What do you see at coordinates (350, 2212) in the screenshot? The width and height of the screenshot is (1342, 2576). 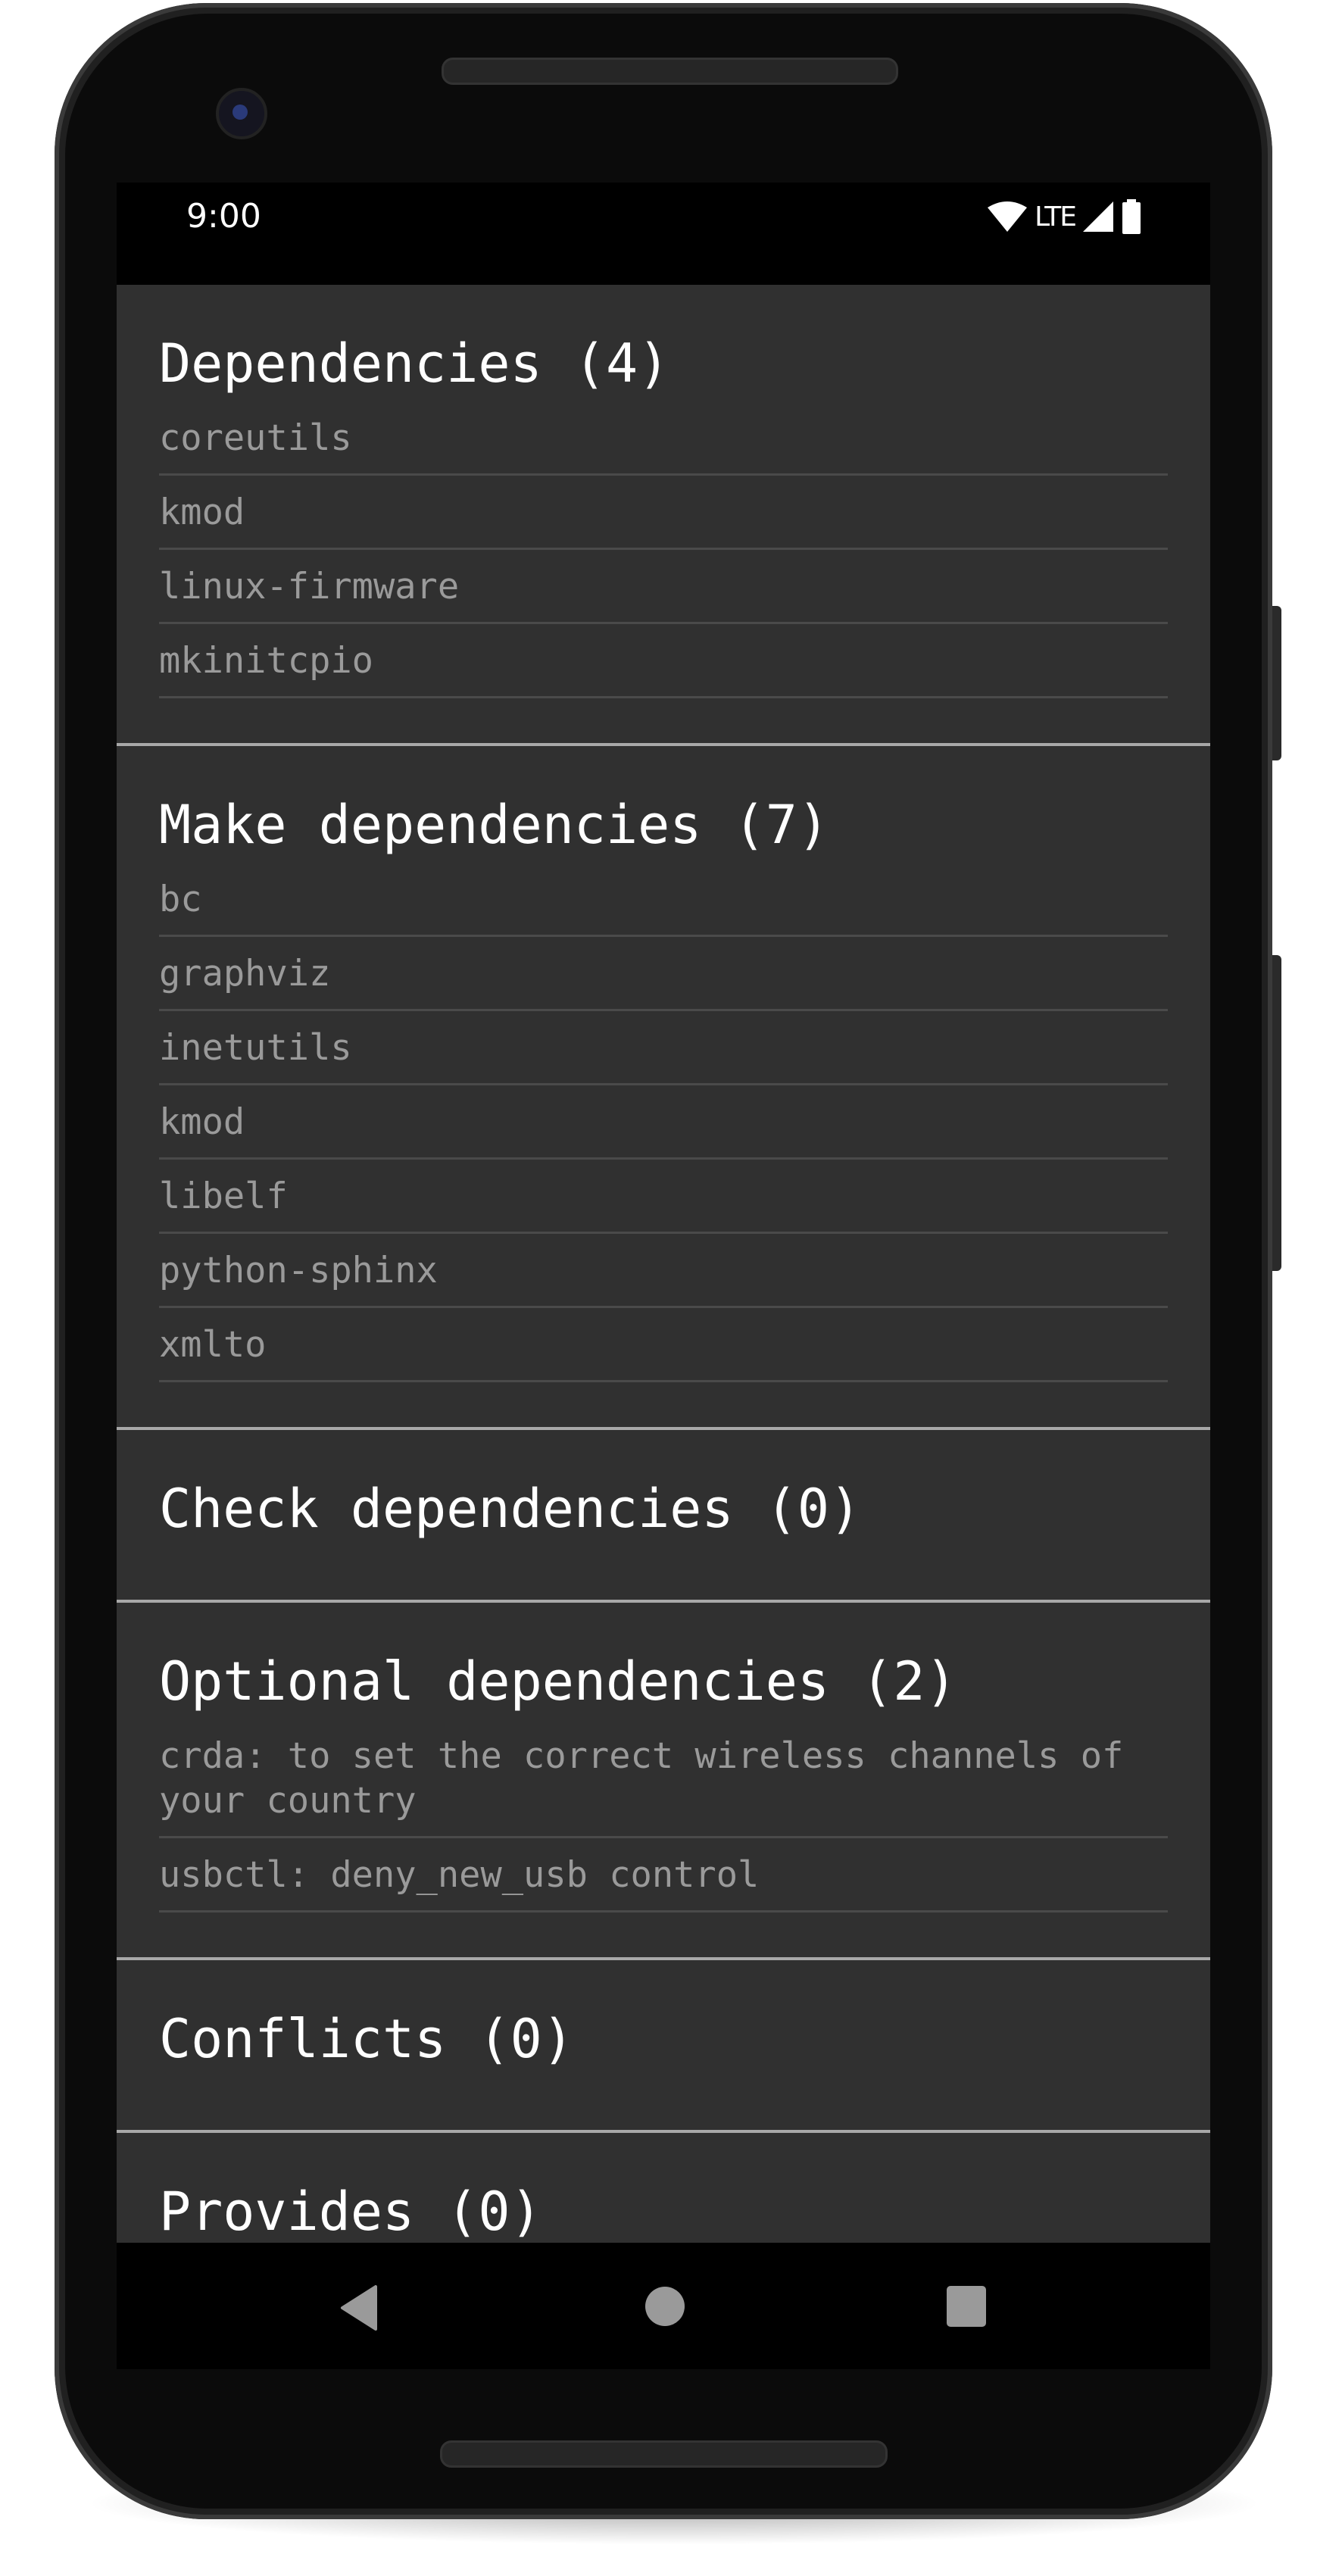 I see `section-title: Provides (0)` at bounding box center [350, 2212].